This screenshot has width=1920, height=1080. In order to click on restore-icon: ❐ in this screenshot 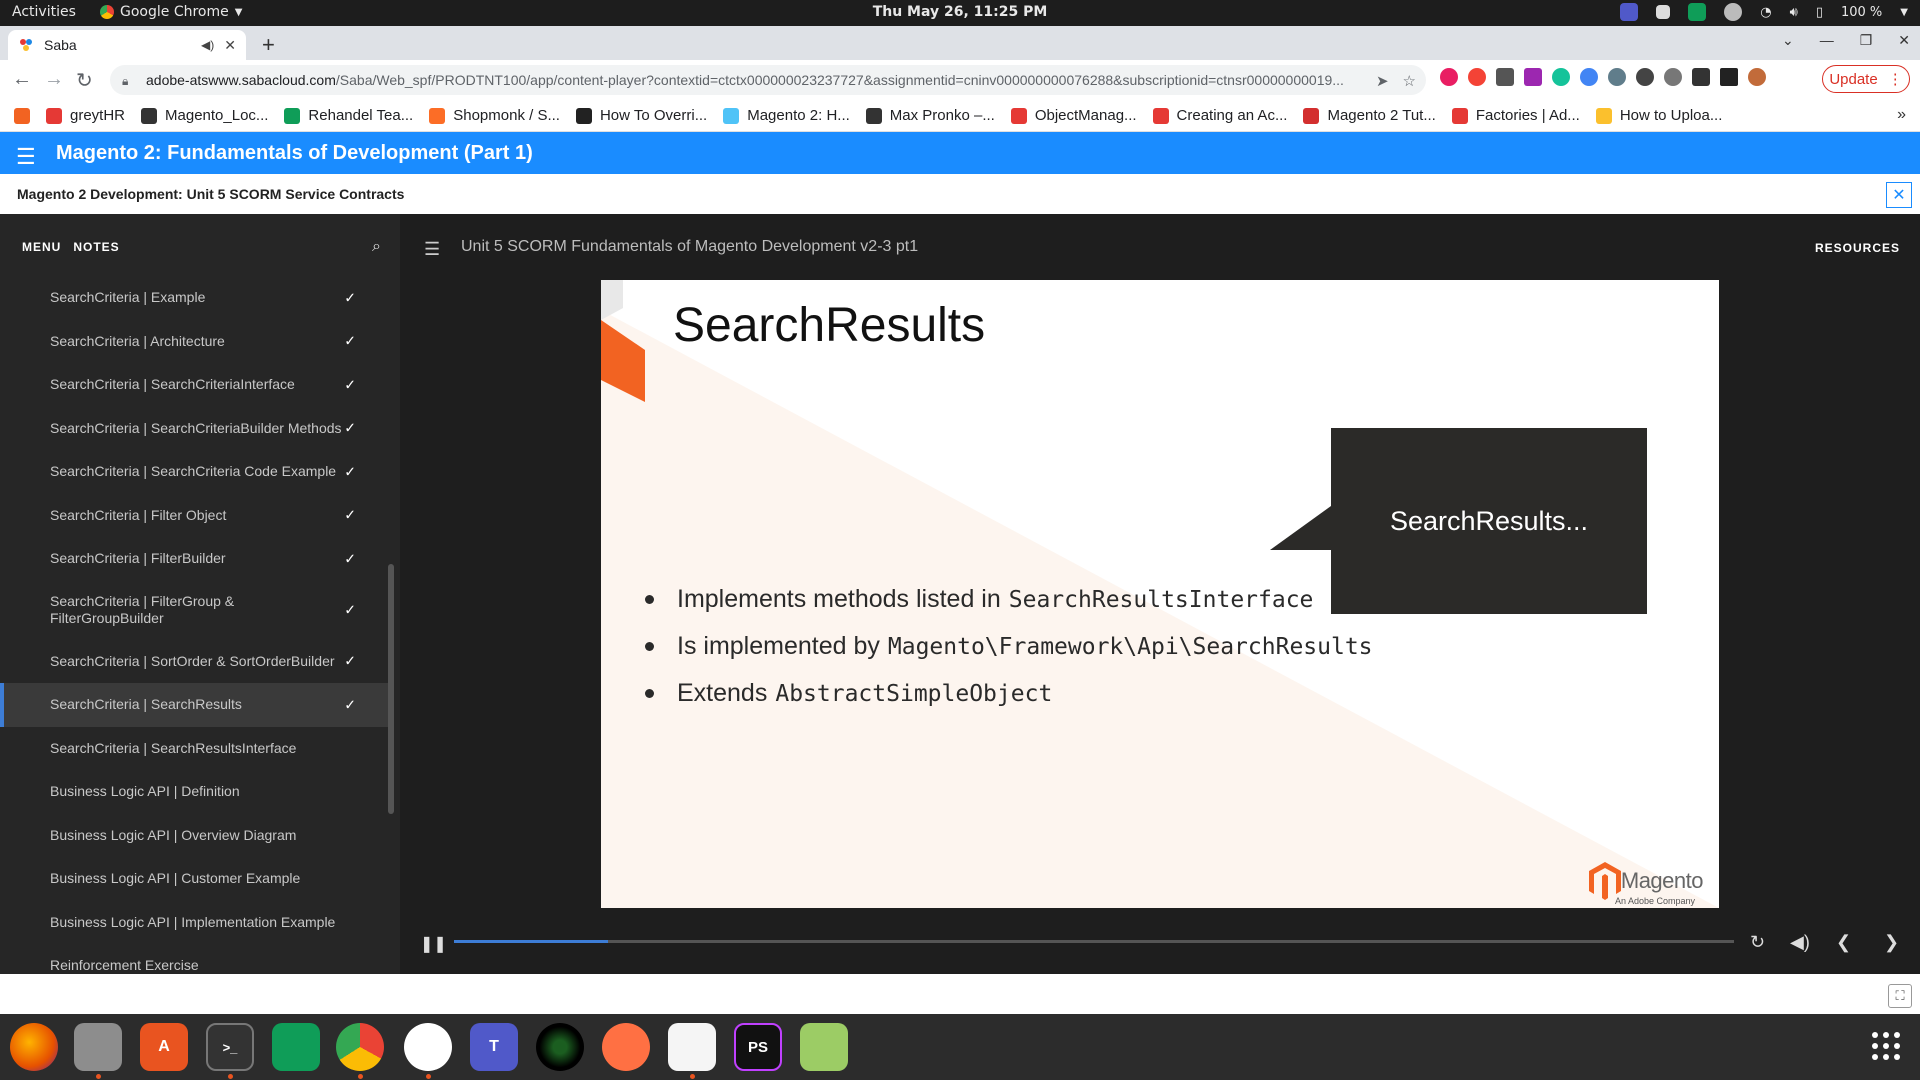, I will do `click(1866, 40)`.